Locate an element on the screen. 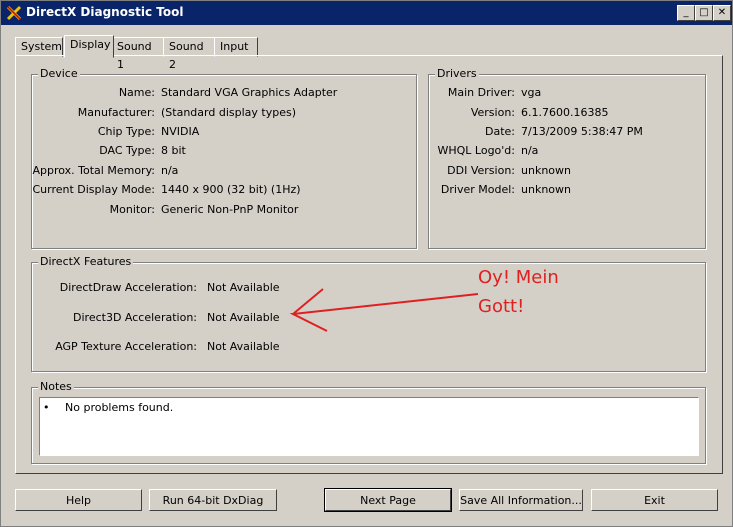 The image size is (733, 527). version-value: 6.1.7600.16385 is located at coordinates (565, 112).